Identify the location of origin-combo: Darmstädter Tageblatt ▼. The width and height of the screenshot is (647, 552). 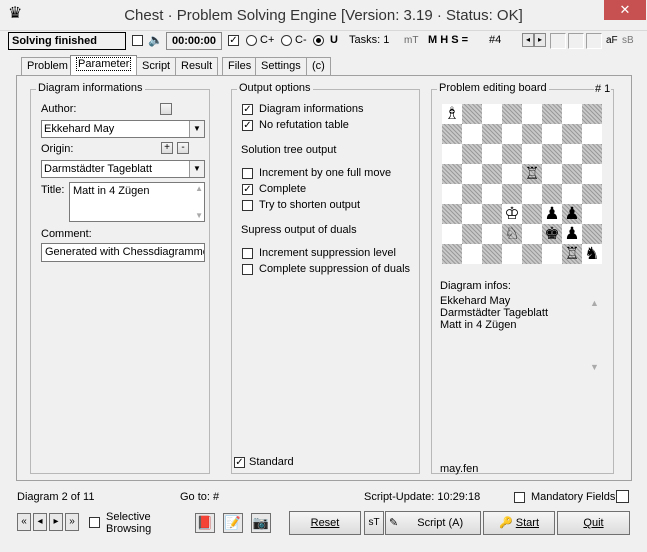
(123, 169).